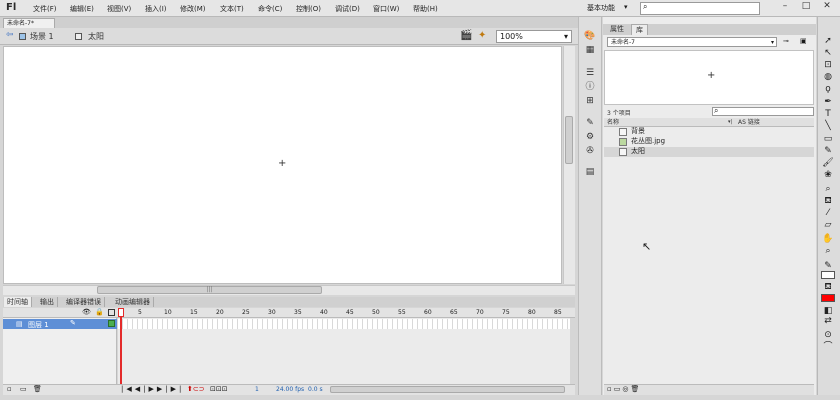 This screenshot has height=400, width=840. Describe the element at coordinates (590, 36) in the screenshot. I see `color-panel-icon: 🎨` at that location.